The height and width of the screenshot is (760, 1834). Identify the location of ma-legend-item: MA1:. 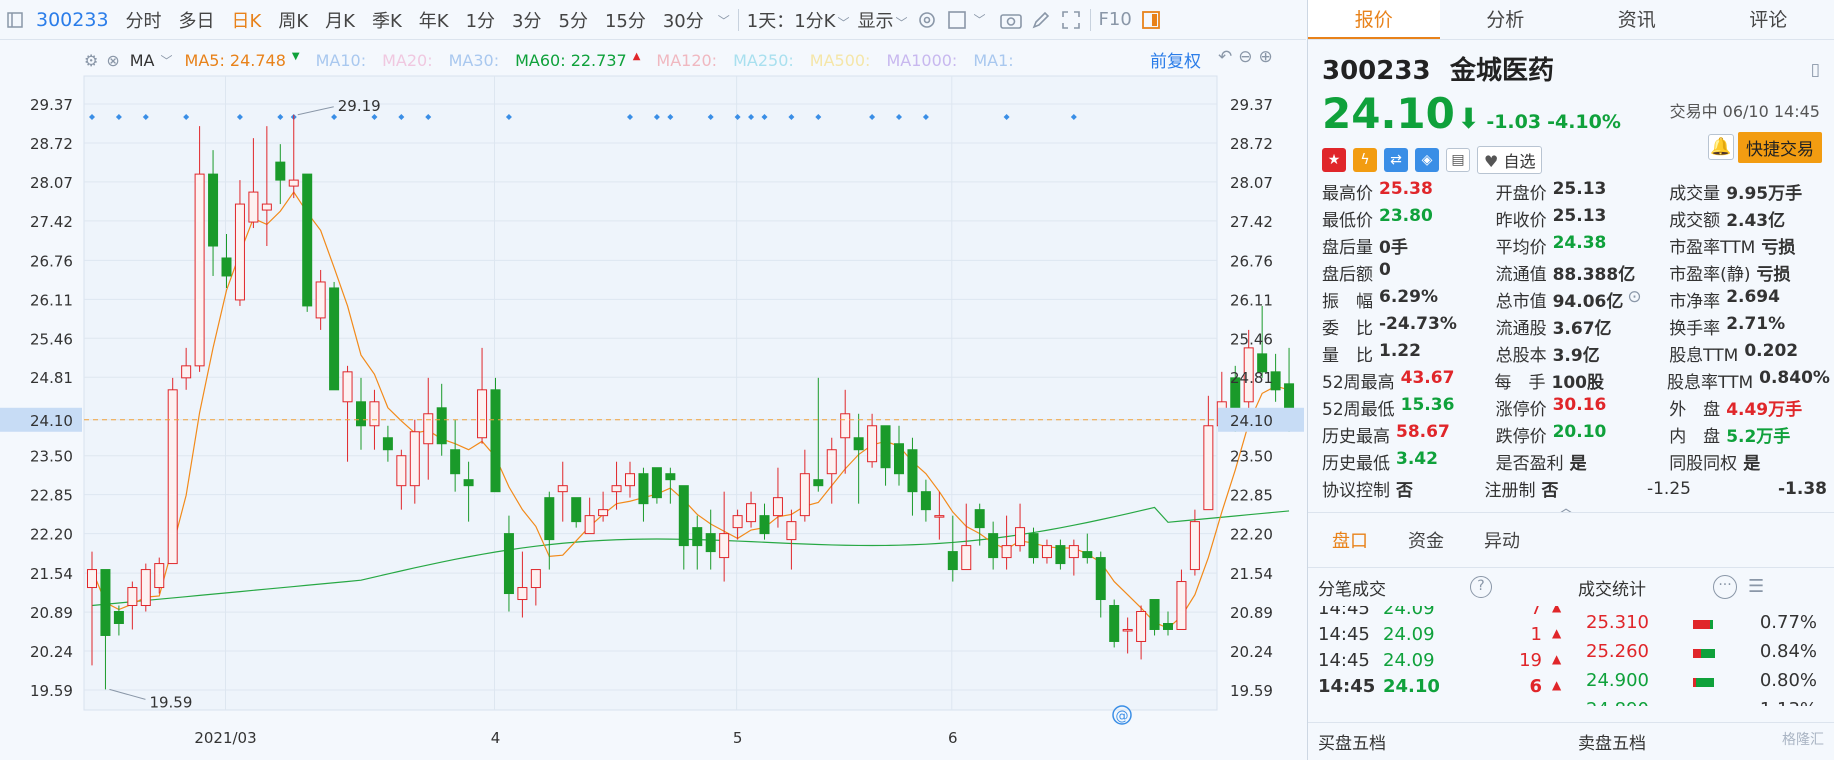
(993, 60).